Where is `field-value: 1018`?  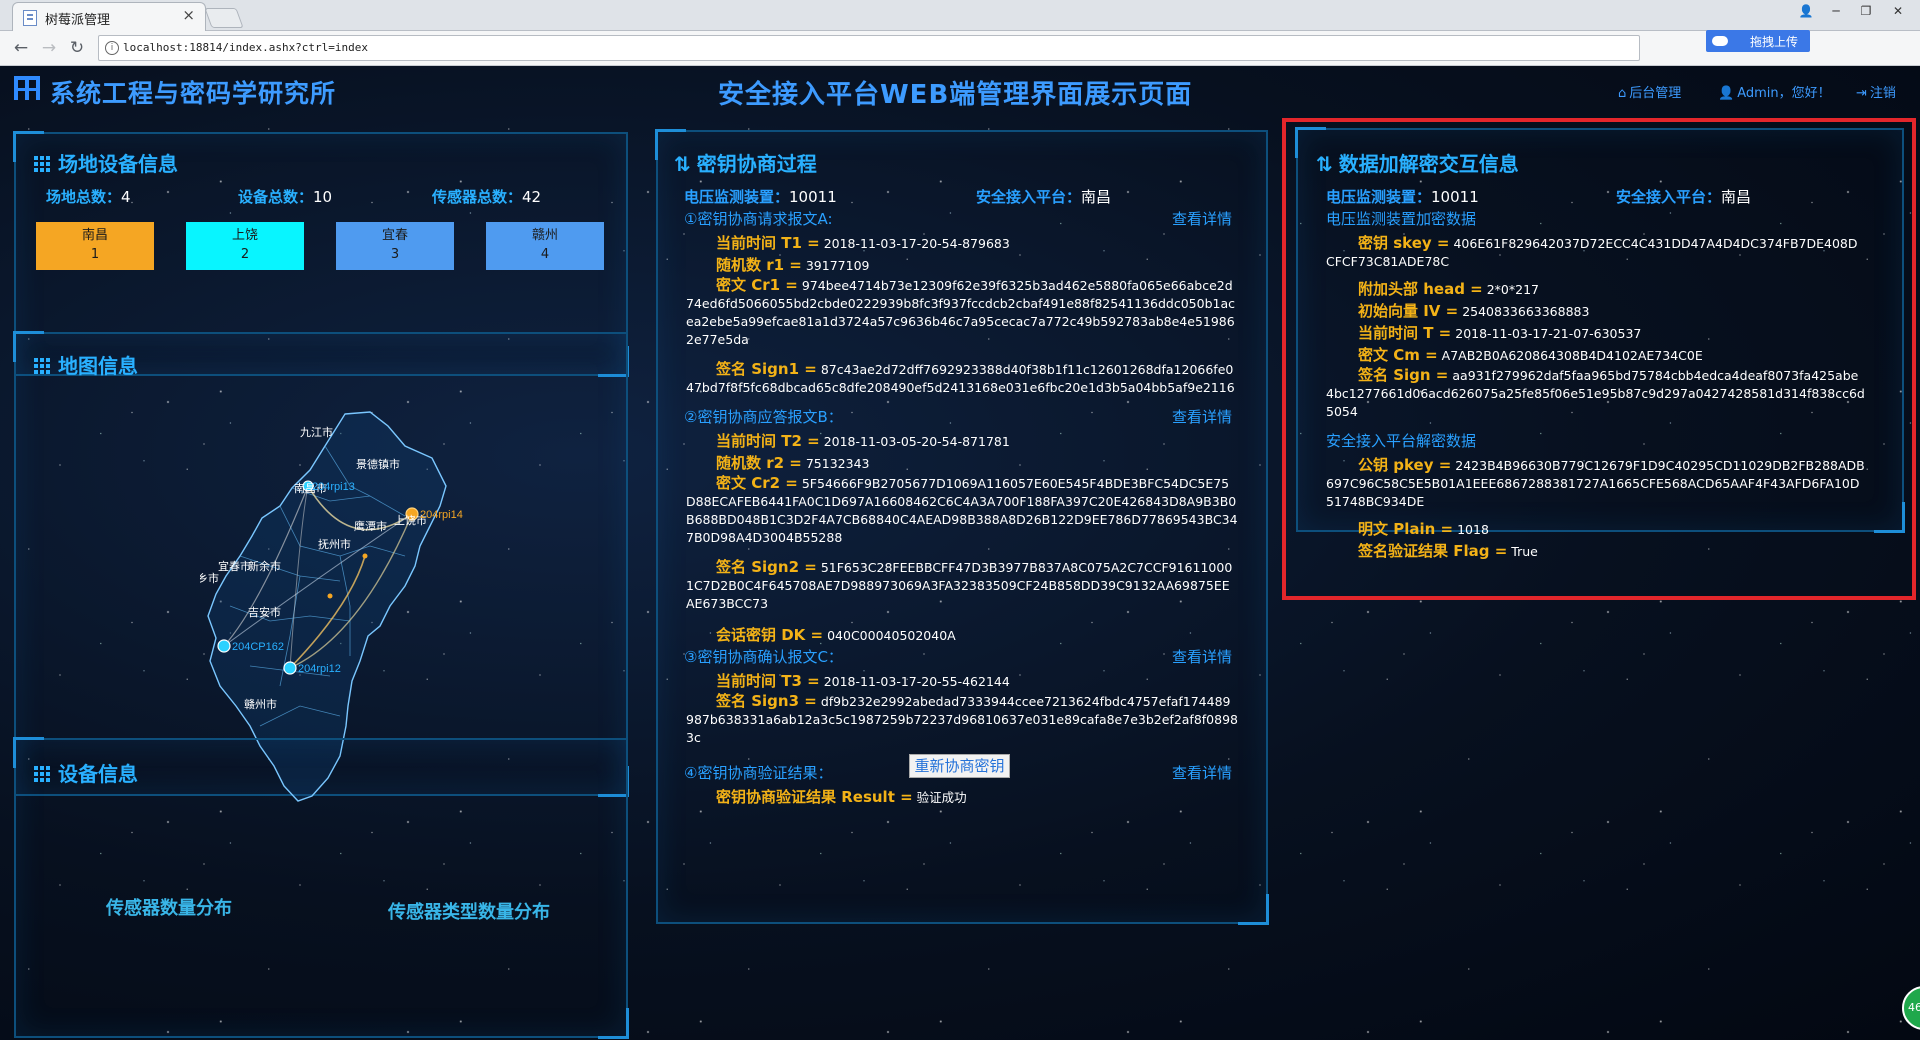 field-value: 1018 is located at coordinates (1473, 529).